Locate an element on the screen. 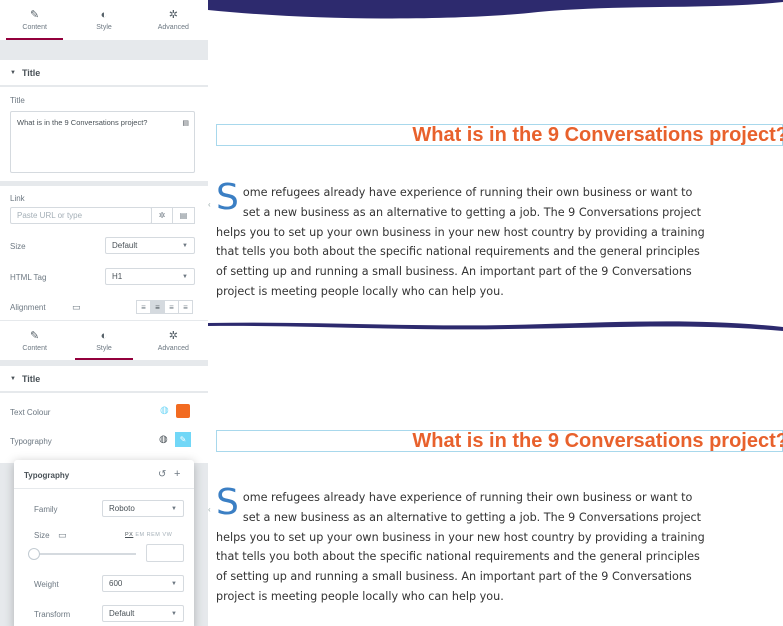  transform-label: Transform is located at coordinates (52, 614).